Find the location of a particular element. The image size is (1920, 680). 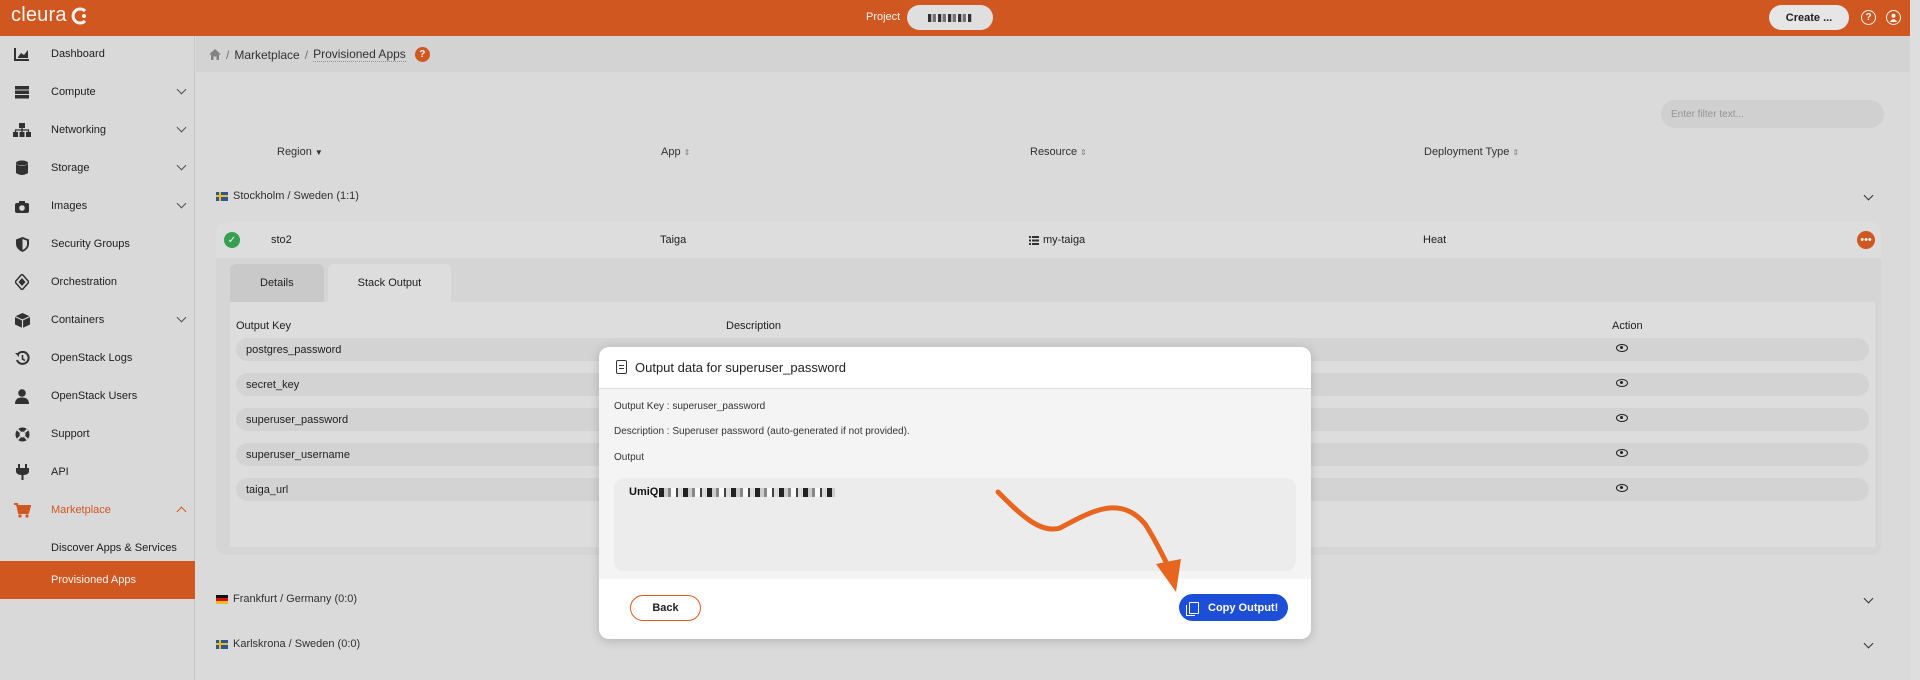

back-button: Back is located at coordinates (665, 608).